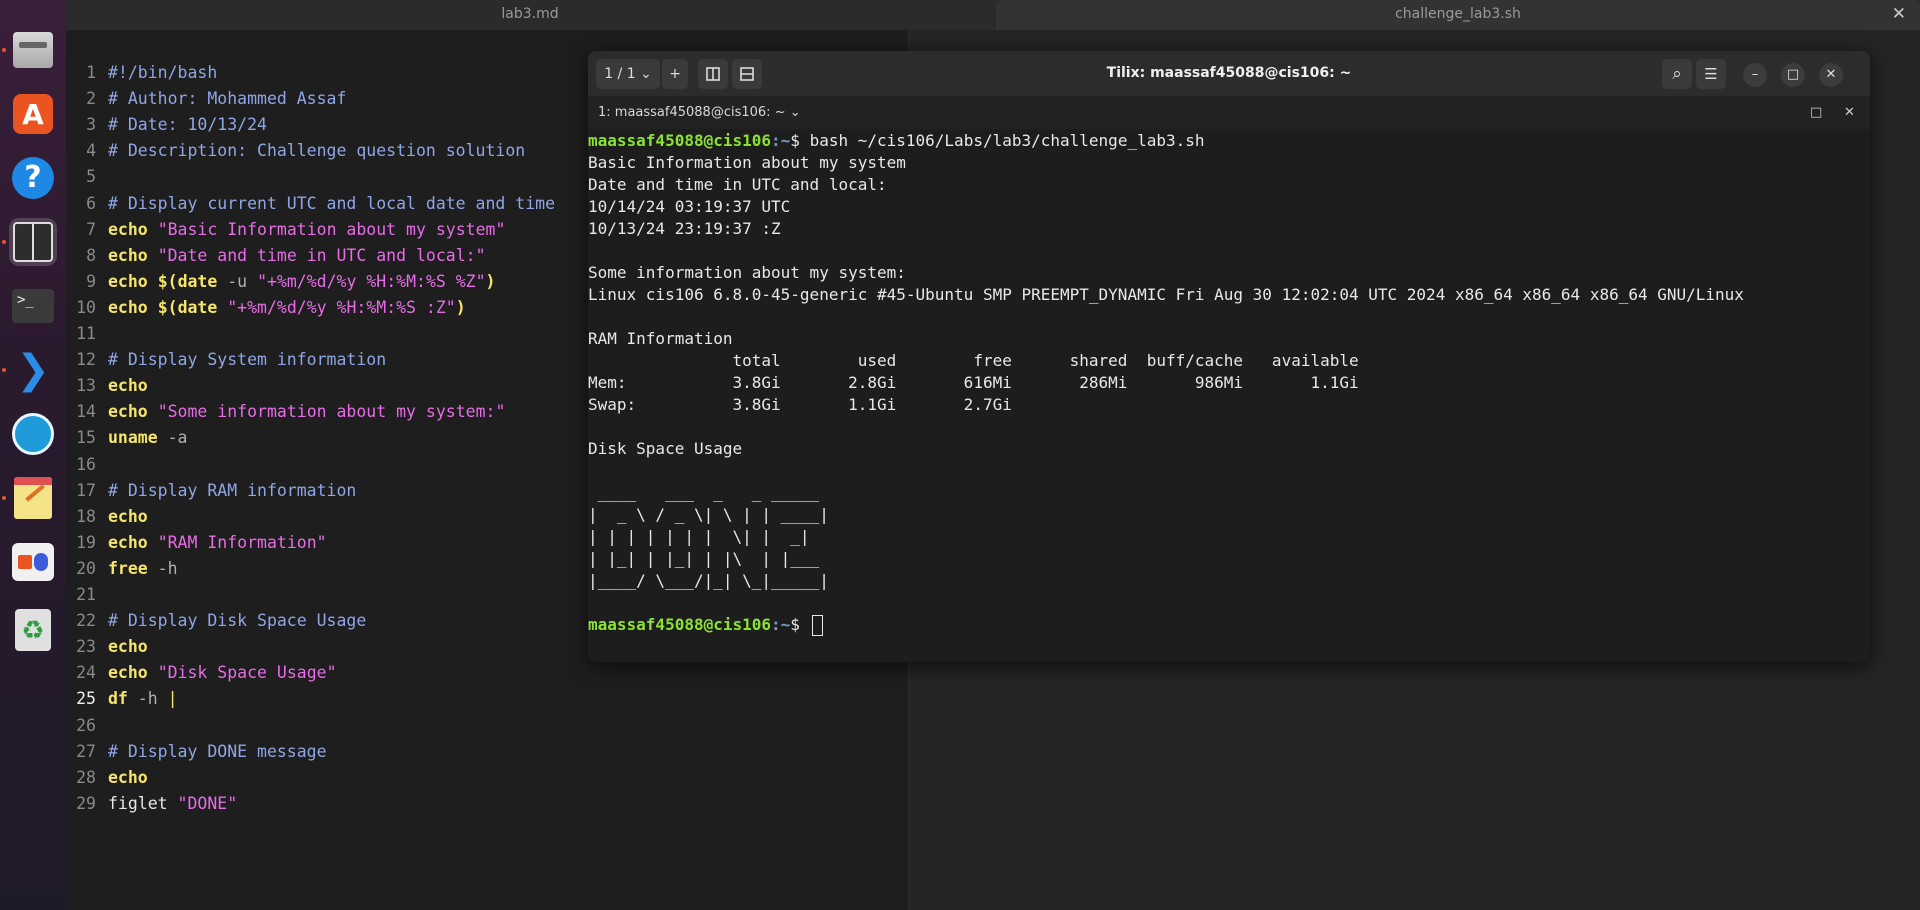 The width and height of the screenshot is (1920, 910). I want to click on tilix-glyph, so click(33, 242).